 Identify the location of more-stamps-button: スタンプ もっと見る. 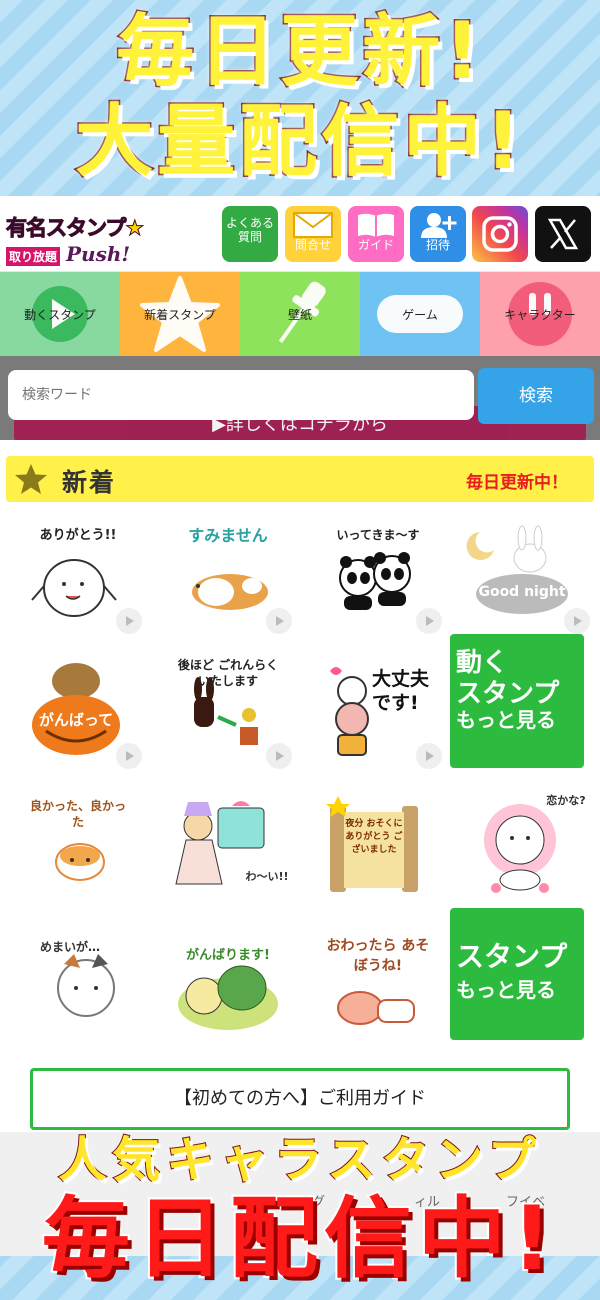
(517, 974).